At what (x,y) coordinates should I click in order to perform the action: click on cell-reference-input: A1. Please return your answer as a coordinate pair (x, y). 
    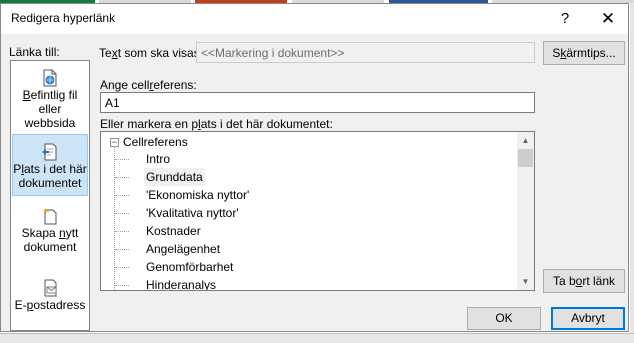
    Looking at the image, I should click on (317, 102).